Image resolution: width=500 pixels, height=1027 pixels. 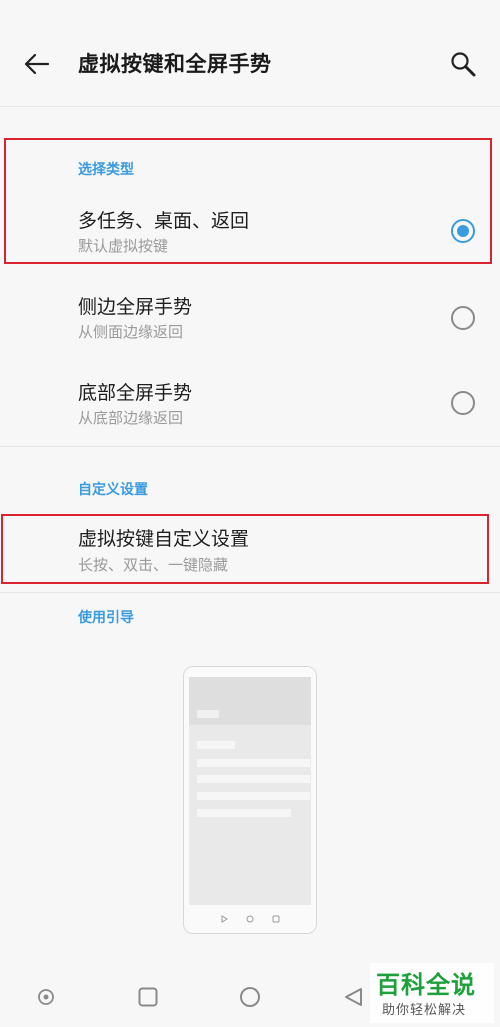 What do you see at coordinates (123, 246) in the screenshot?
I see `option-subtitle: 默认虚拟按键` at bounding box center [123, 246].